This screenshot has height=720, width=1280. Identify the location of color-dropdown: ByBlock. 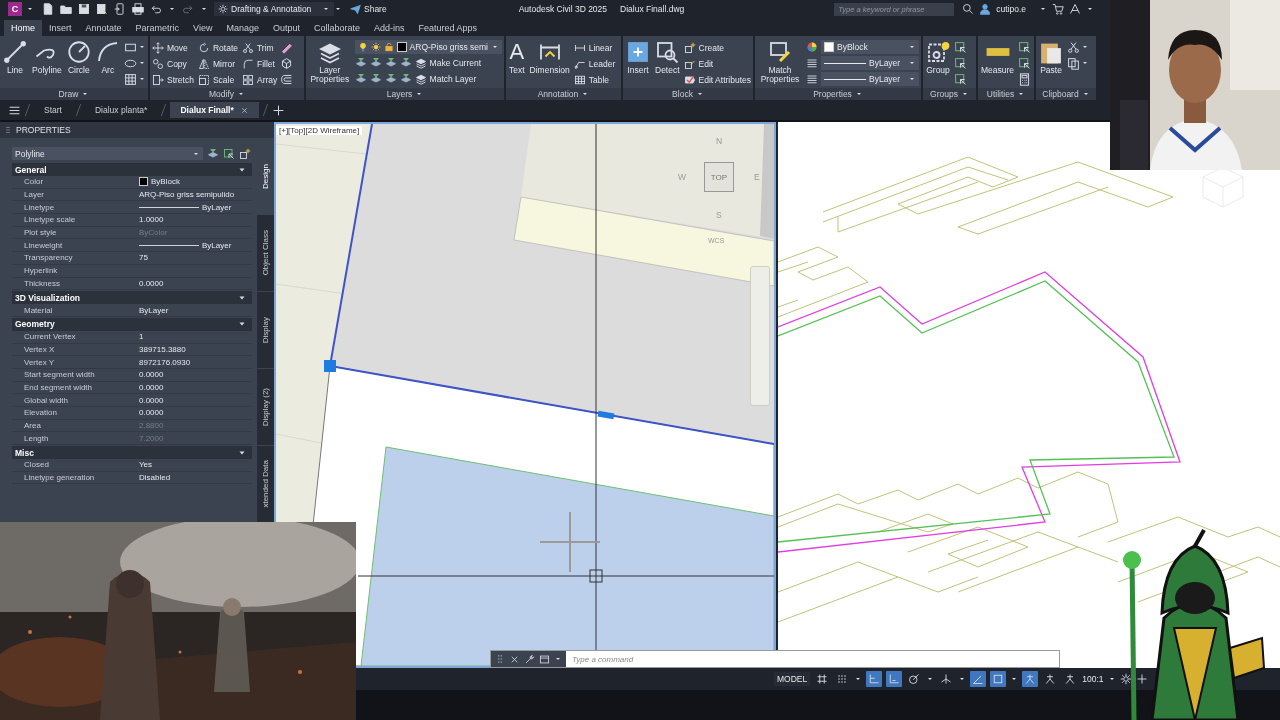
(870, 47).